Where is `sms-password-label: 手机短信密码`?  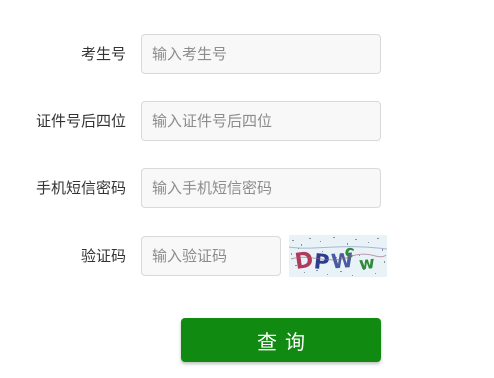 sms-password-label: 手机短信密码 is located at coordinates (80, 188).